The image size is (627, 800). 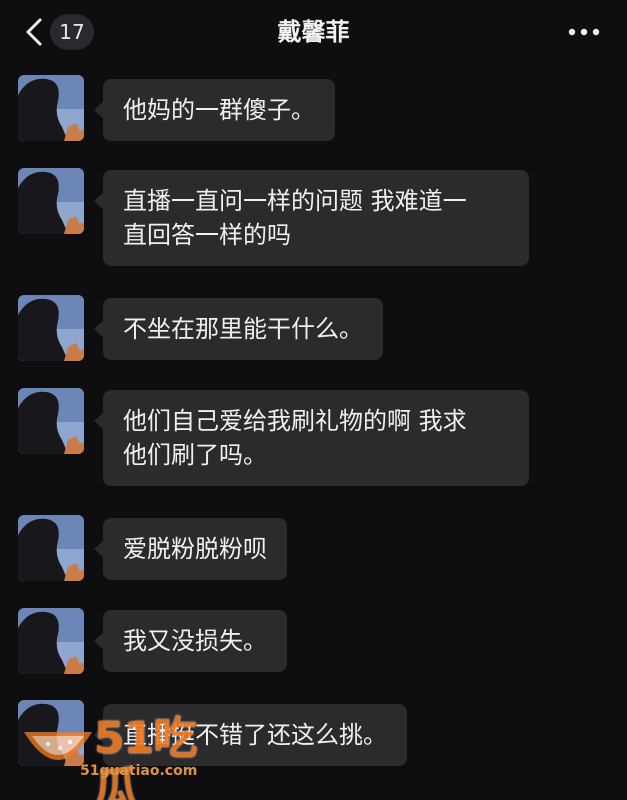 I want to click on message-bubble: 直播一直问一样的问题 我难道一 直回答一样的吗, so click(x=311, y=218).